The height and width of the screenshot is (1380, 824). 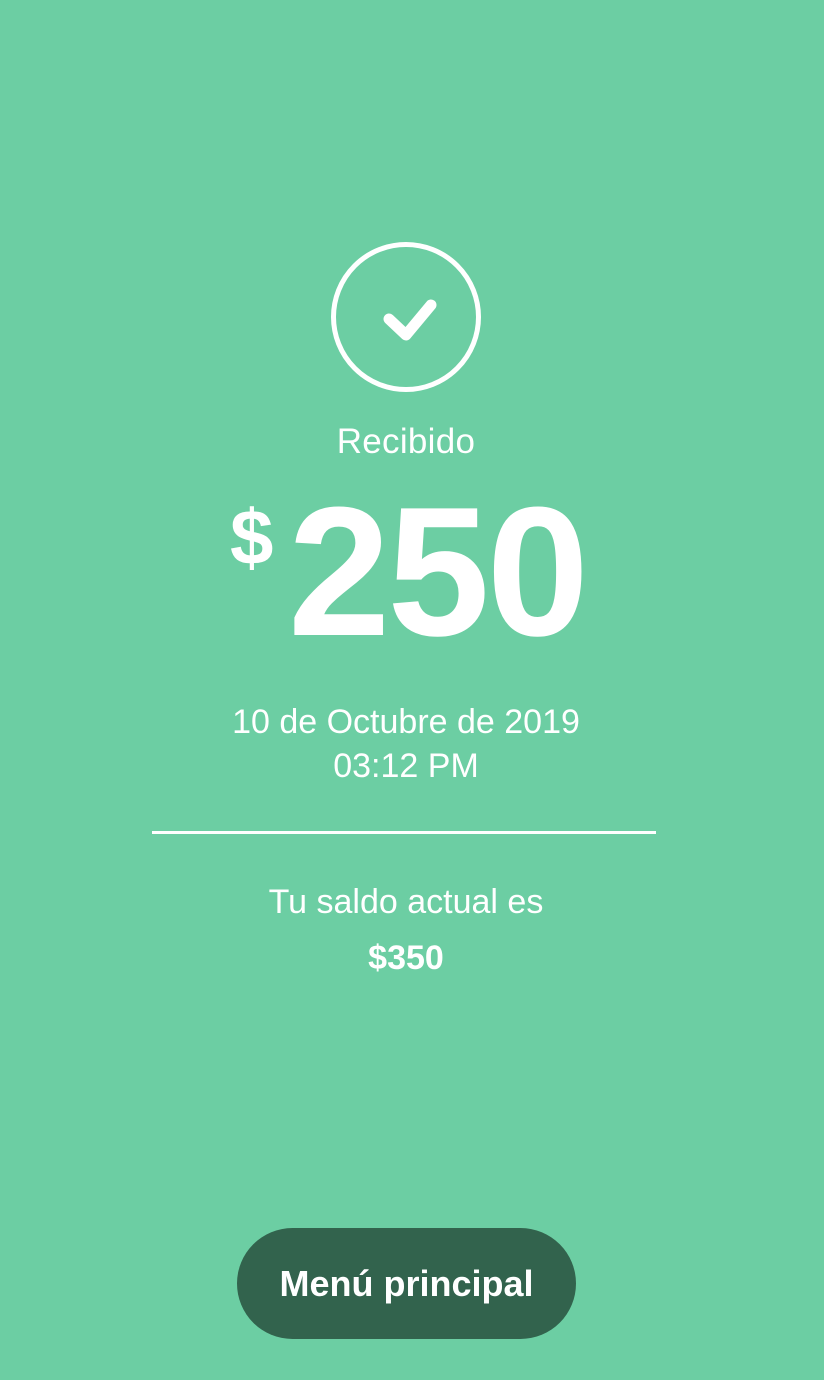 What do you see at coordinates (406, 766) in the screenshot?
I see `transaction-time: 03:12 PM` at bounding box center [406, 766].